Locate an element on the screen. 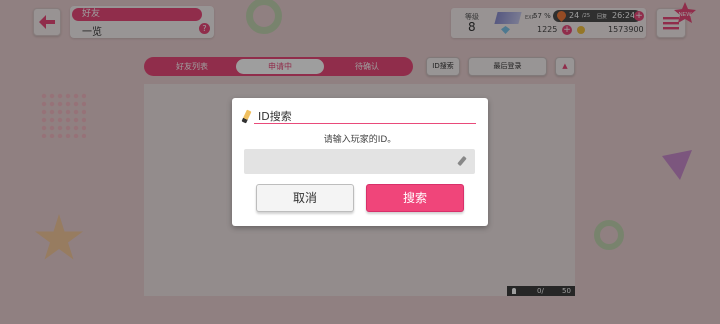 The width and height of the screenshot is (720, 324). dialog-title-underline is located at coordinates (365, 123).